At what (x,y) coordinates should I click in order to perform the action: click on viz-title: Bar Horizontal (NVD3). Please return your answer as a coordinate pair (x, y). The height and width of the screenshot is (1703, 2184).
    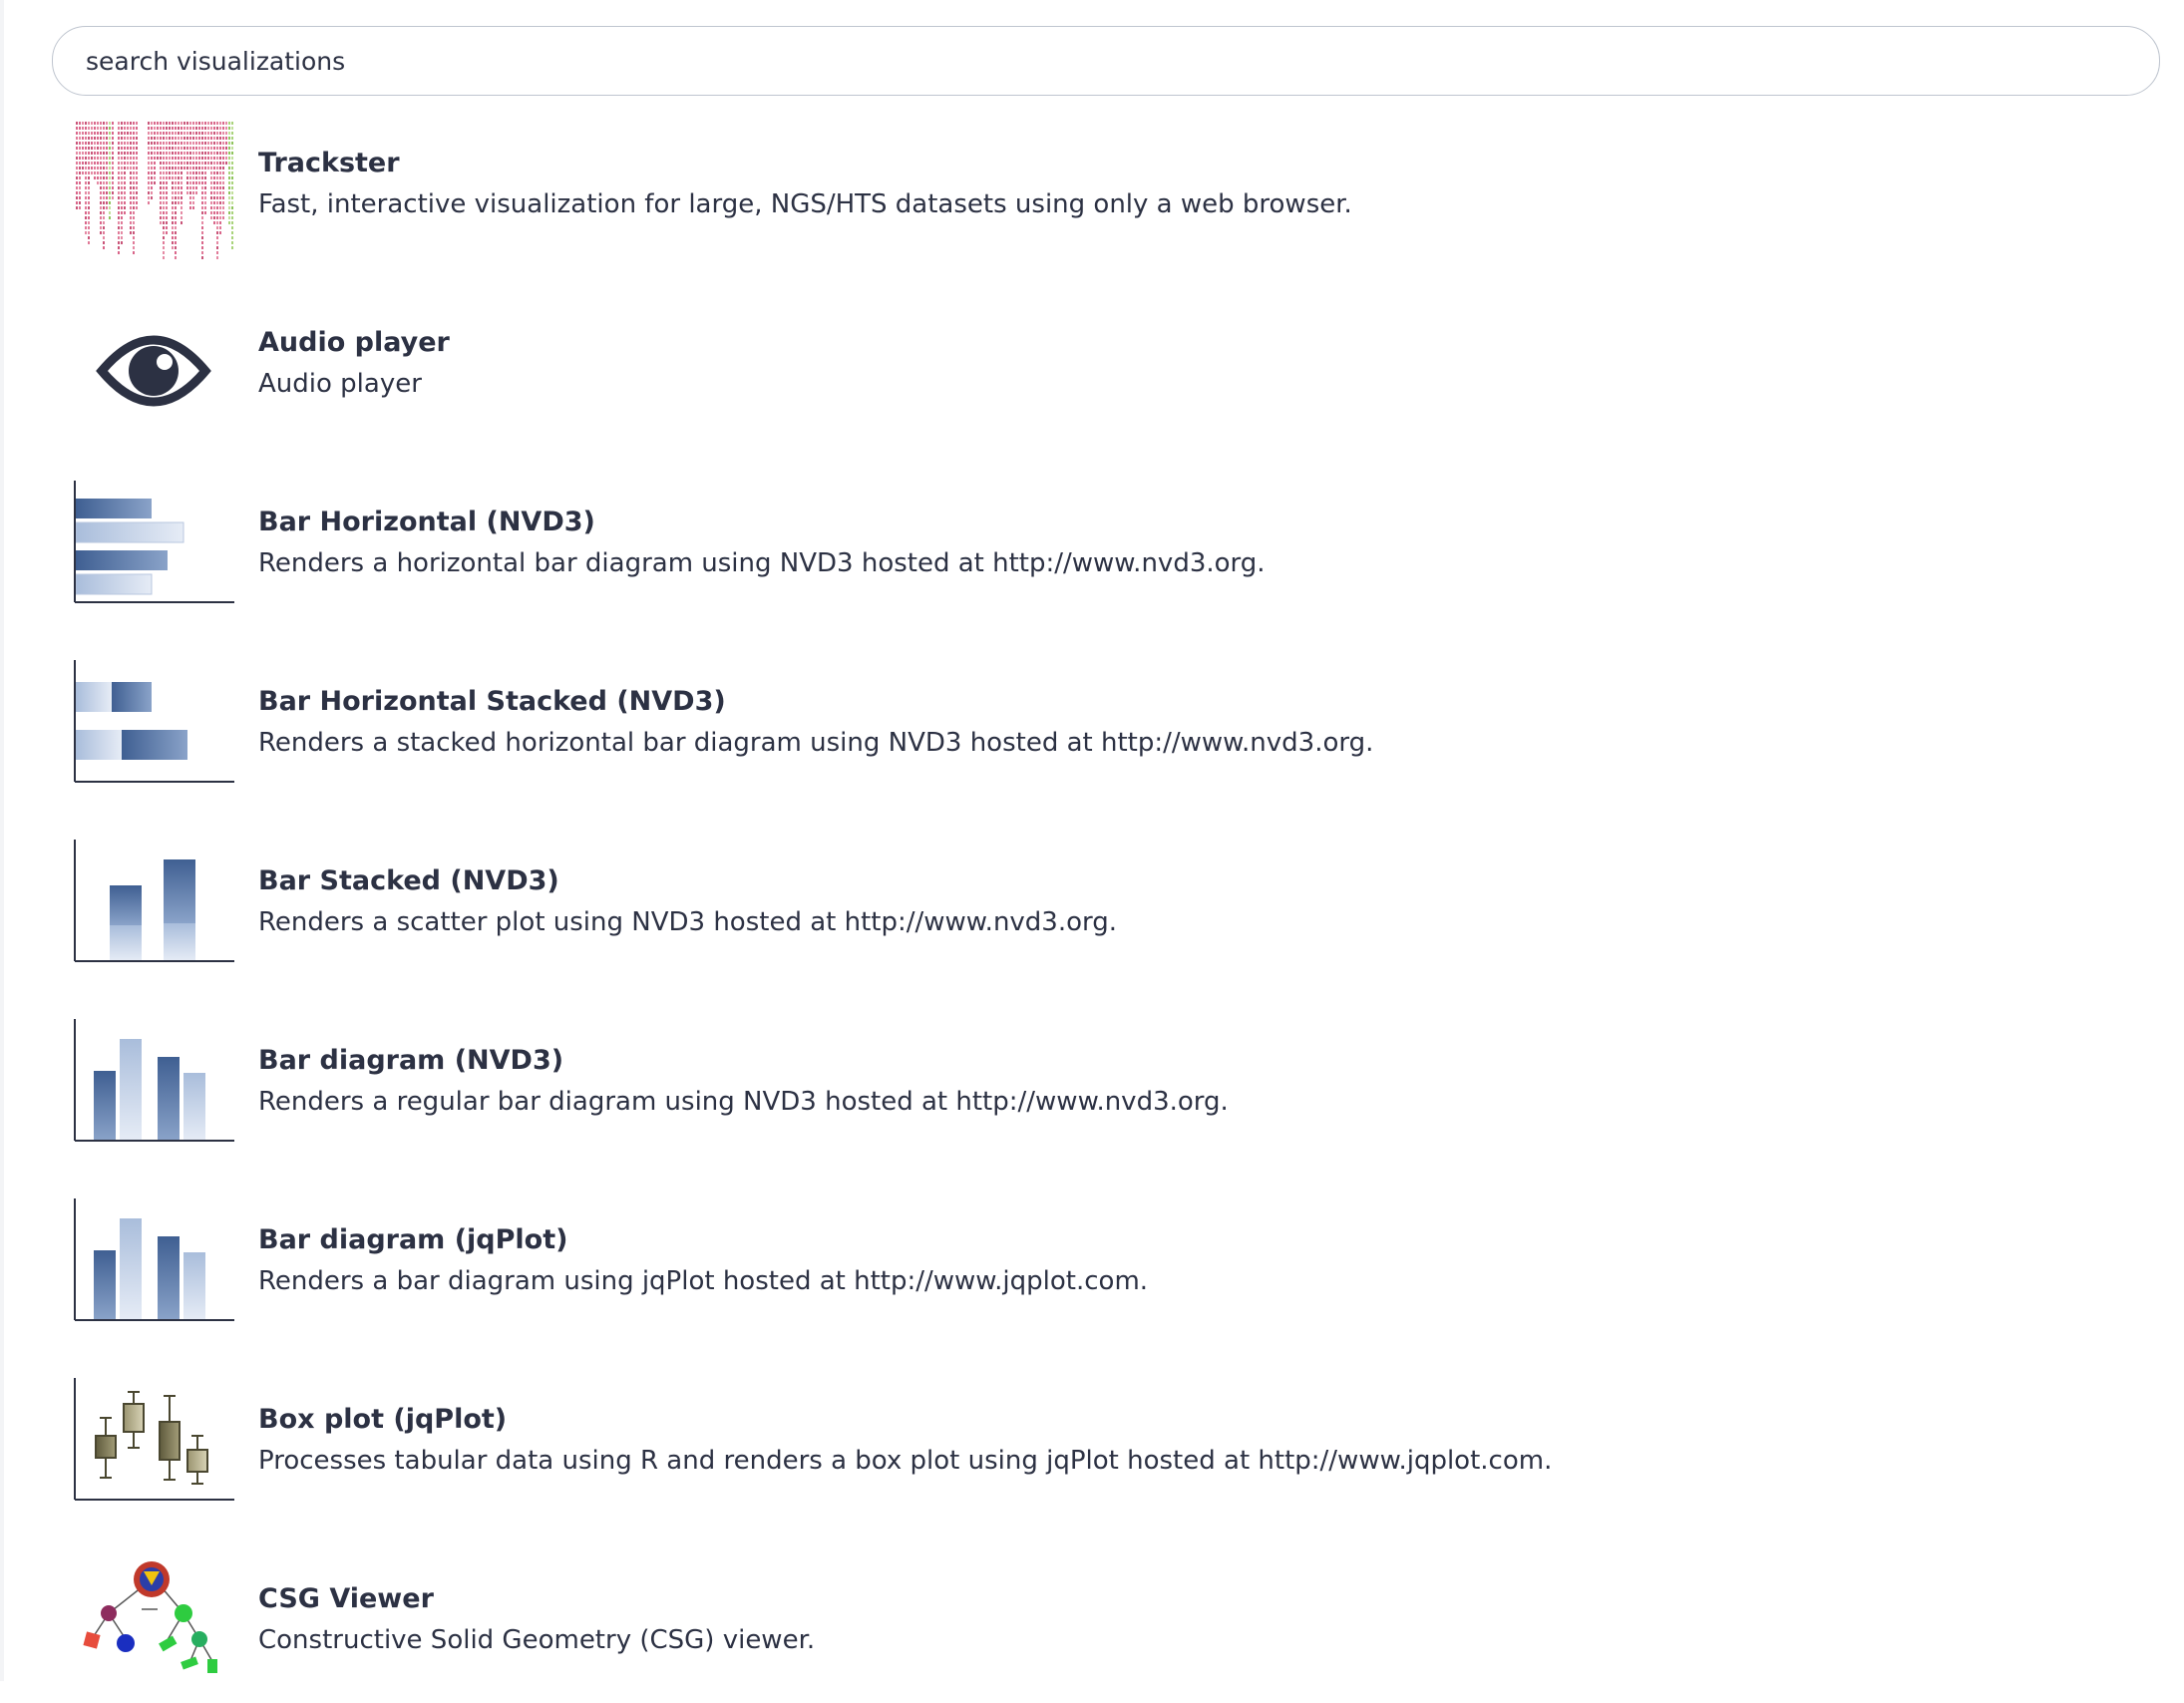
    Looking at the image, I should click on (426, 522).